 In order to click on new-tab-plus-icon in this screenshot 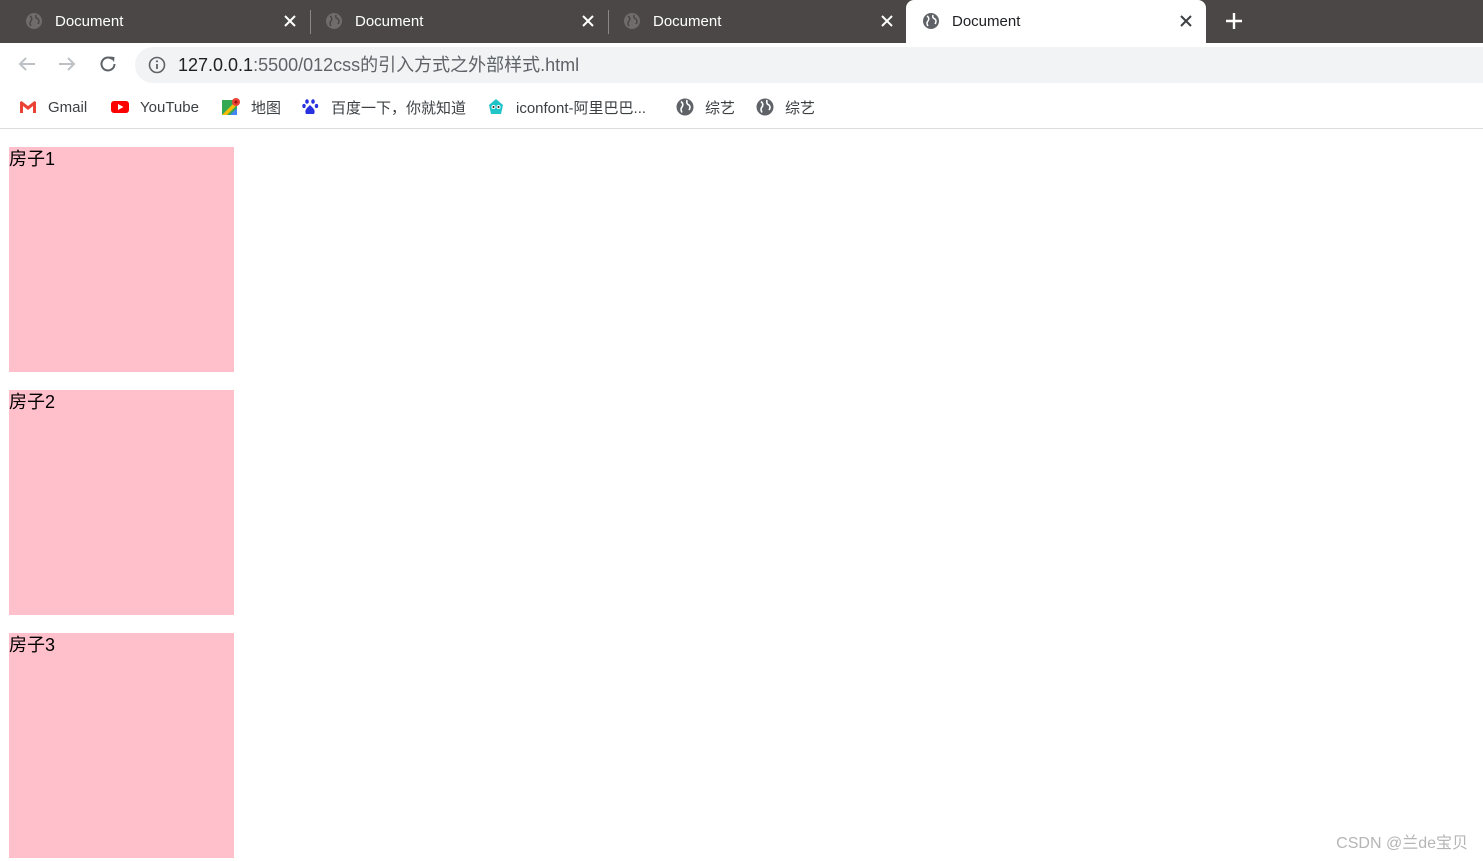, I will do `click(1234, 21)`.